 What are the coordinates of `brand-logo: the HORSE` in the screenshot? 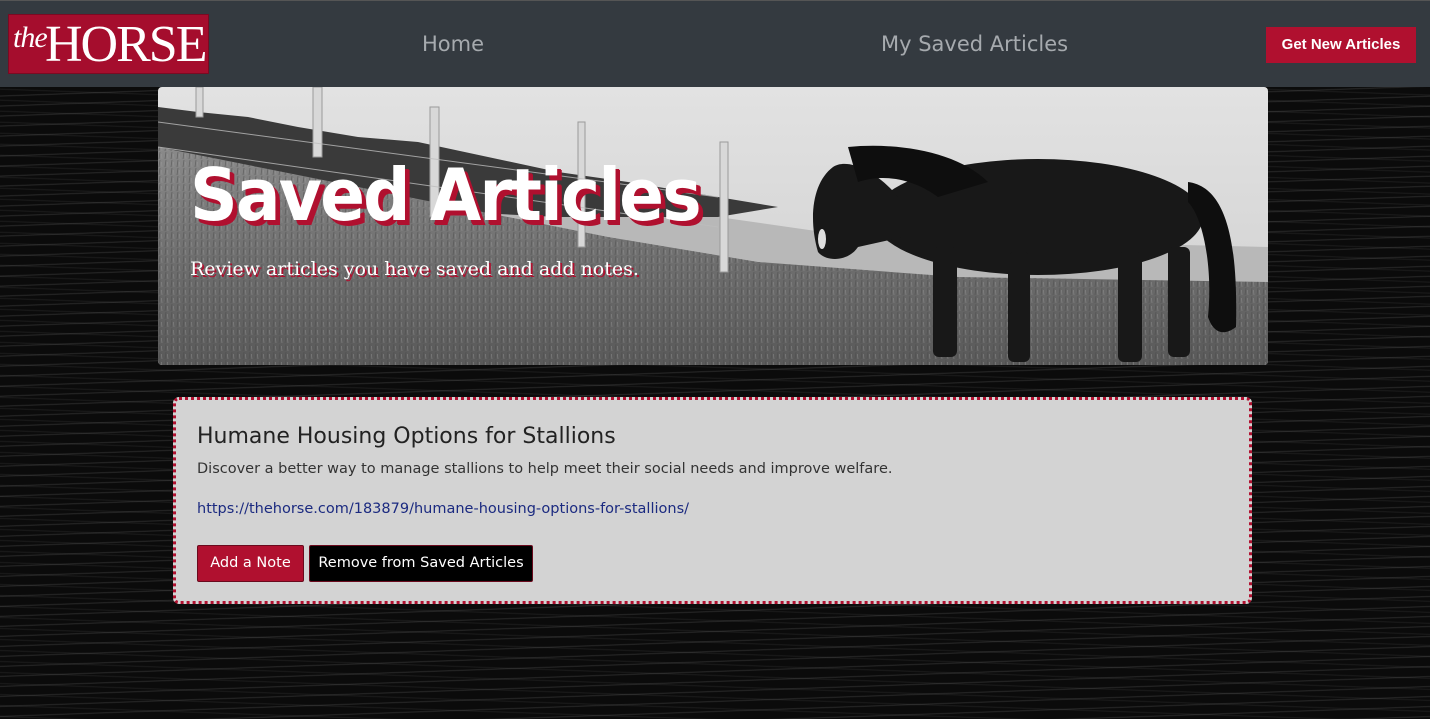 It's located at (108, 44).